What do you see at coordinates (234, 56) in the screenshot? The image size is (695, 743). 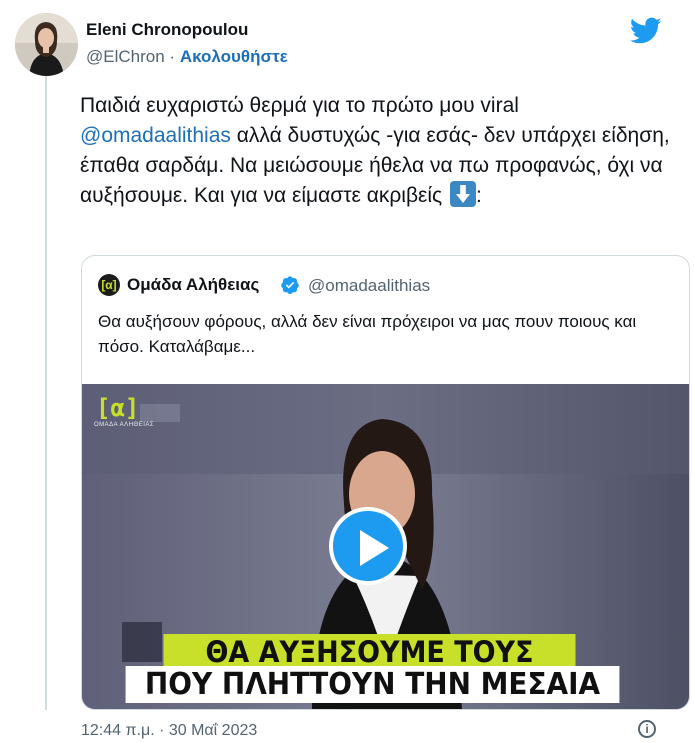 I see `follow-button: Ακολουθήστε` at bounding box center [234, 56].